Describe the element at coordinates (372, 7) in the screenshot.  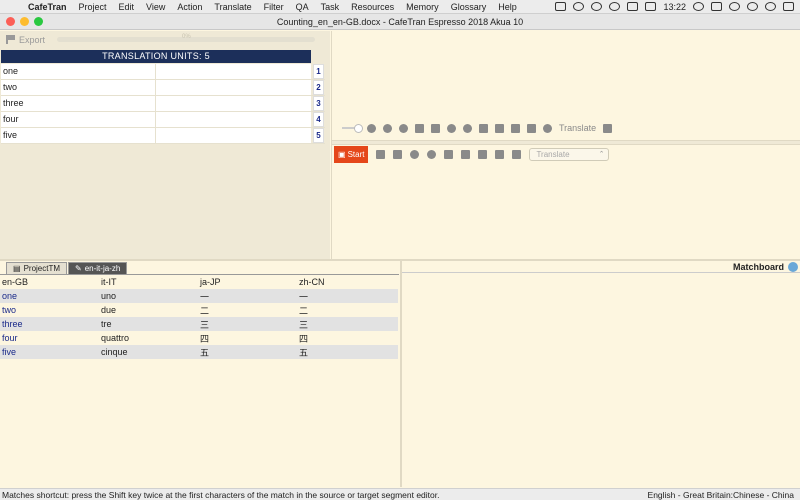
I see `menu-resources: Resources` at that location.